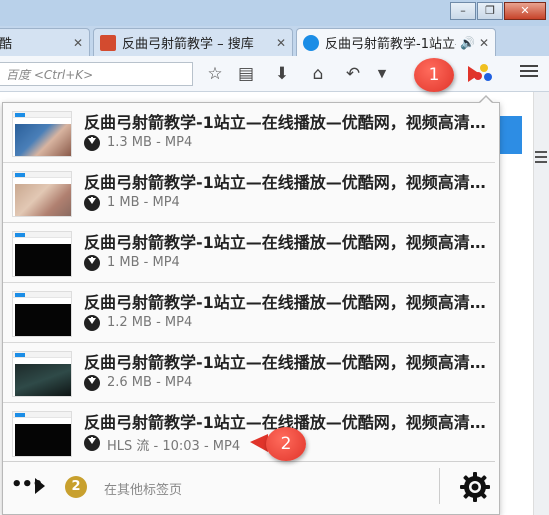  What do you see at coordinates (143, 488) in the screenshot?
I see `other-tabs-link: 在其他标签页` at bounding box center [143, 488].